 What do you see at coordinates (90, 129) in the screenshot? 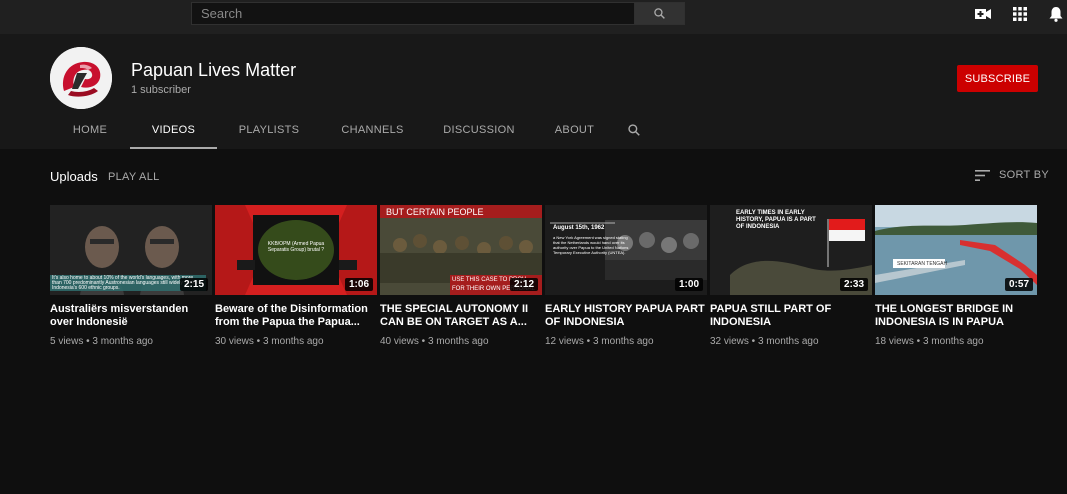
I see `tab-home: HOME` at bounding box center [90, 129].